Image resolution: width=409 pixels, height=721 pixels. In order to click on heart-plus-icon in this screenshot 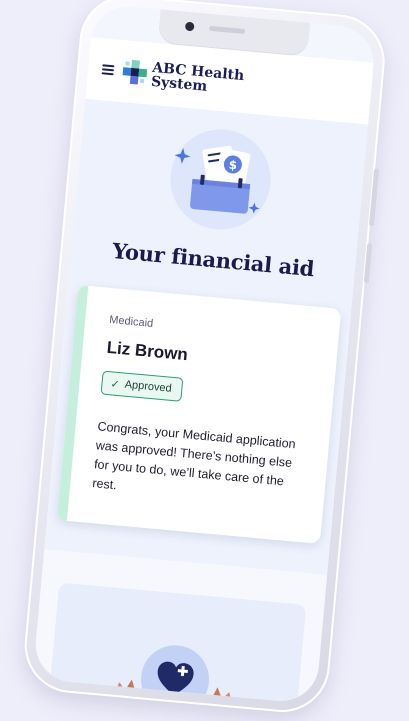, I will do `click(175, 678)`.